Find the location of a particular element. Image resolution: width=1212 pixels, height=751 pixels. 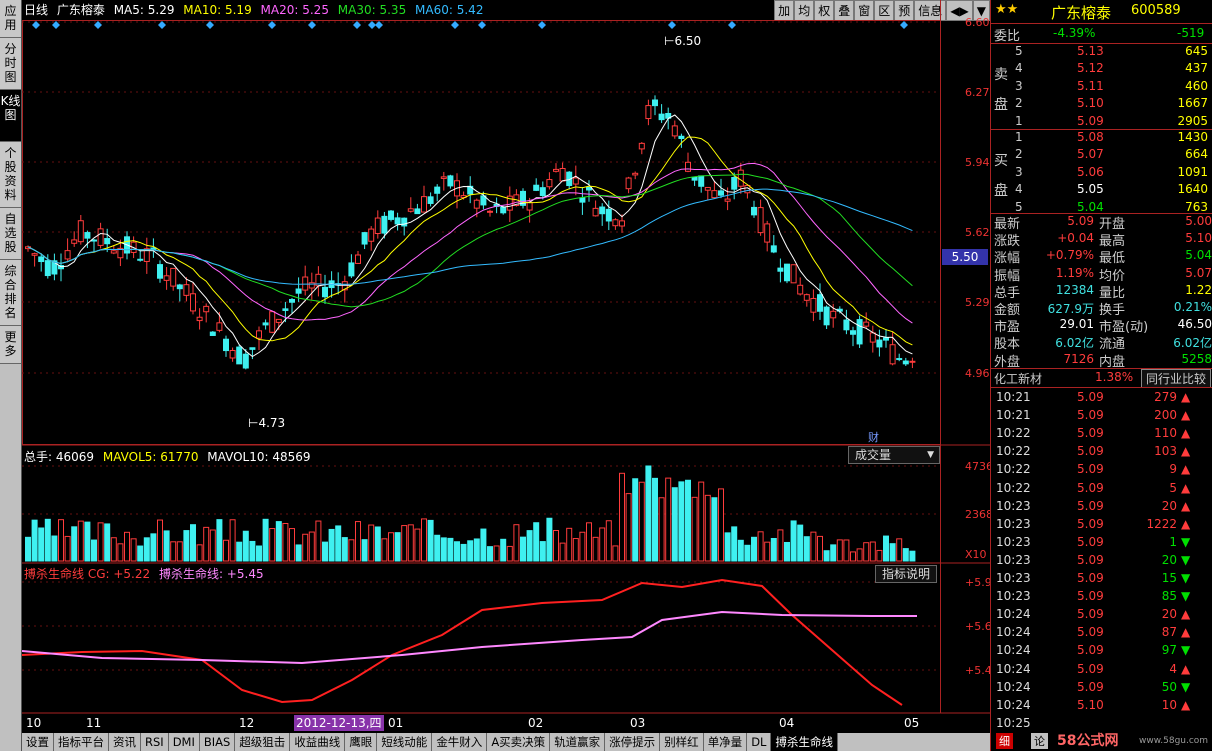

tick-row: 10:21 5.09 279 ▲ is located at coordinates (1101, 397).